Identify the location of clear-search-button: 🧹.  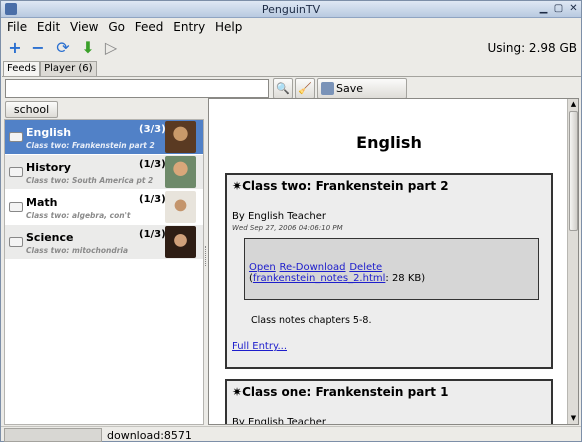
(305, 88).